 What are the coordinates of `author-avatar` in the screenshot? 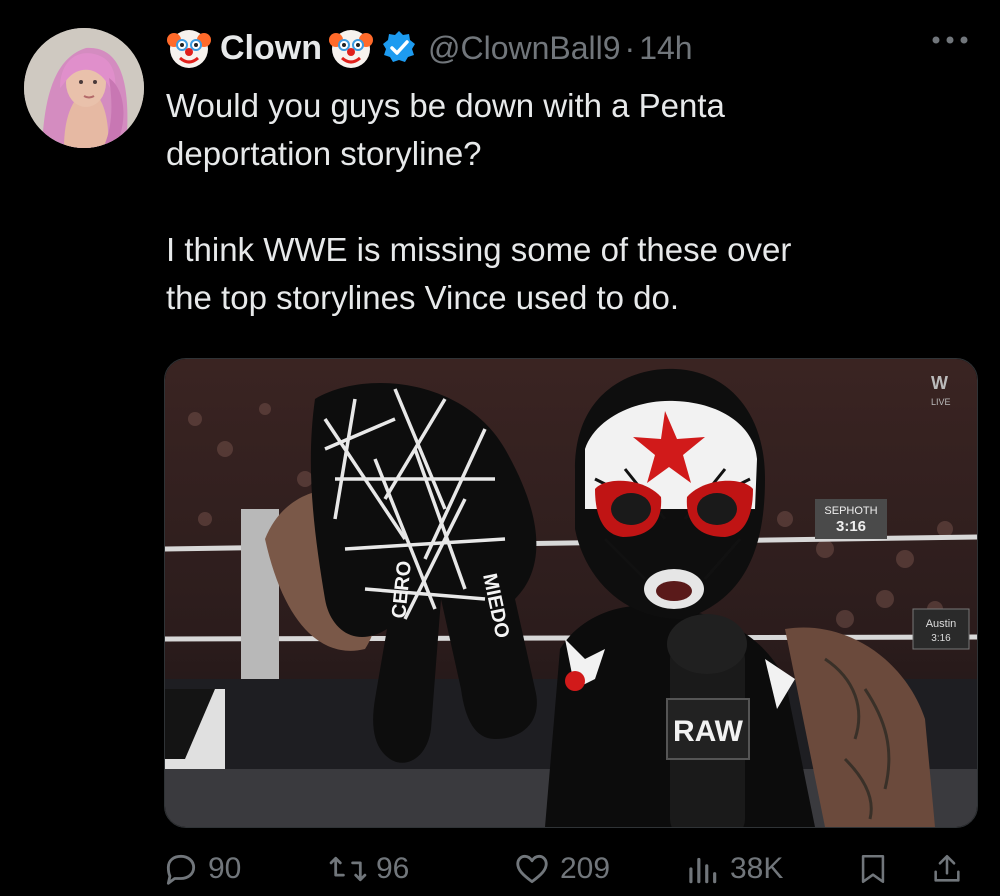 It's located at (84, 88).